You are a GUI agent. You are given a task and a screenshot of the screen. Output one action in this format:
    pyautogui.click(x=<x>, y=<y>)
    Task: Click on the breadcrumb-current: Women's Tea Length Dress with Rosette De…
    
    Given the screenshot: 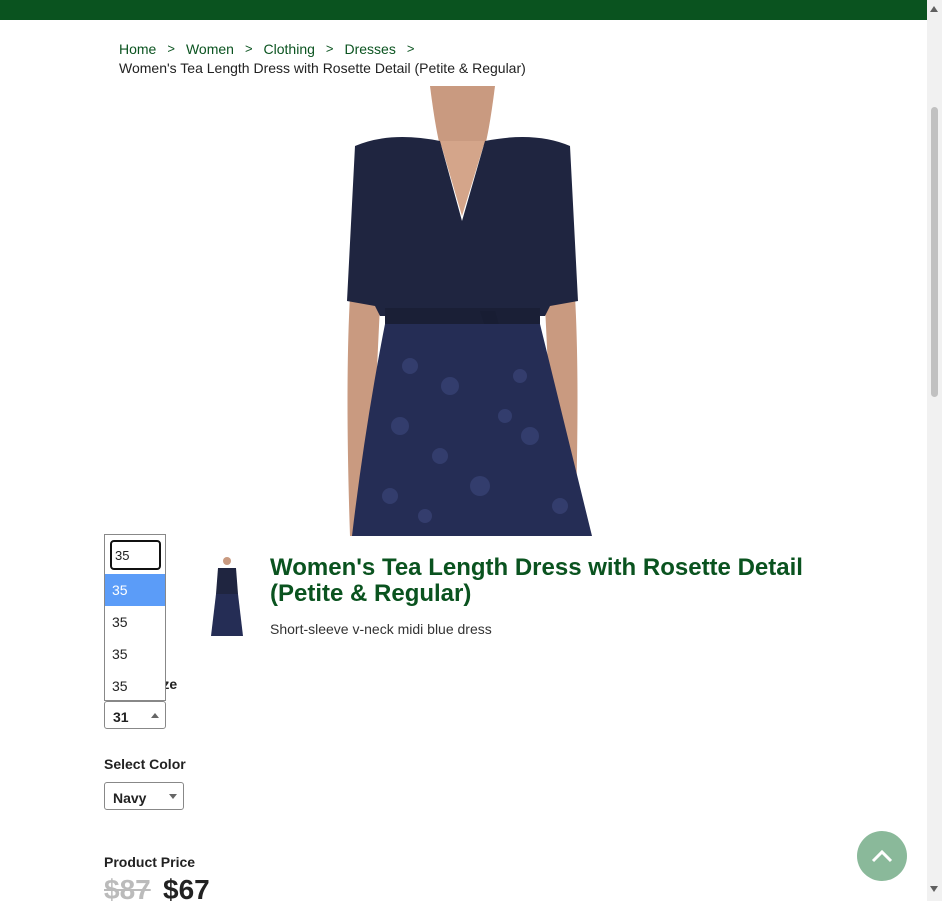 What is the action you would take?
    pyautogui.click(x=322, y=68)
    